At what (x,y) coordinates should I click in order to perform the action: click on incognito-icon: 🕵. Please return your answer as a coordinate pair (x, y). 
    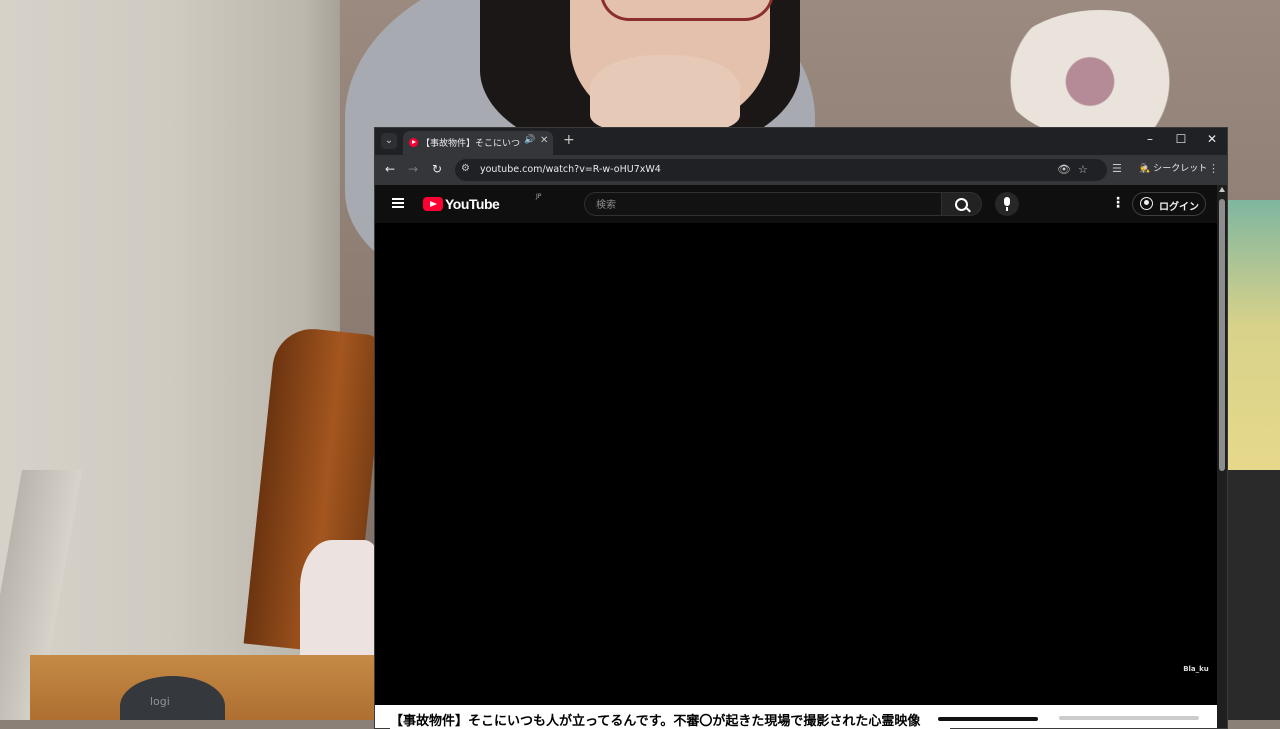
    Looking at the image, I should click on (1145, 169).